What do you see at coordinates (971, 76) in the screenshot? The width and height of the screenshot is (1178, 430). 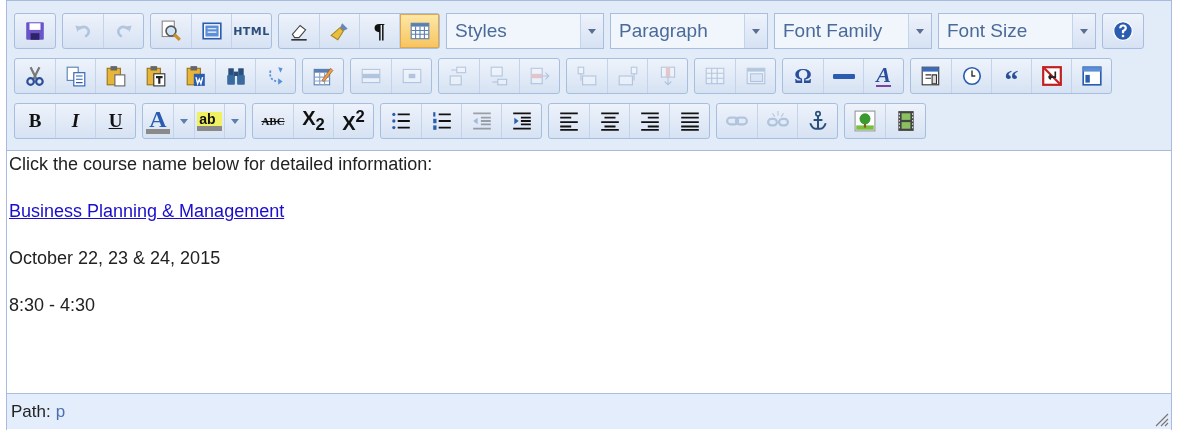 I see `clock-icon` at bounding box center [971, 76].